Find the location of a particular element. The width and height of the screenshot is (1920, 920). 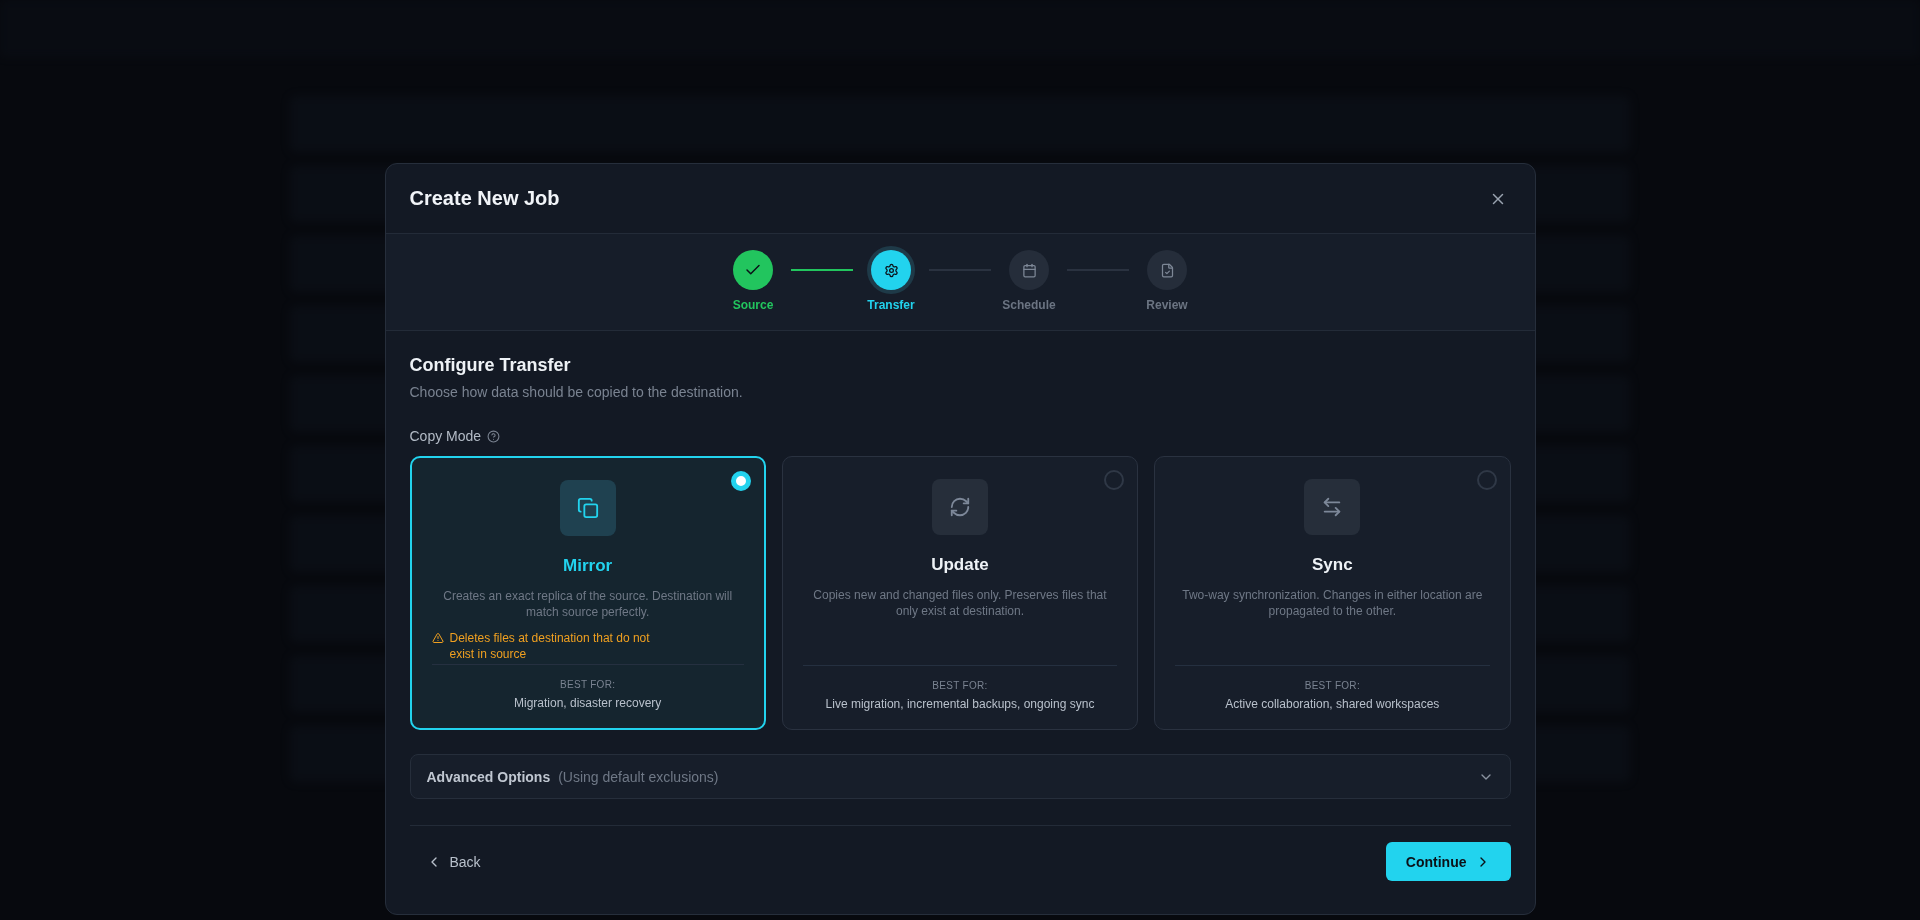

best-for-text: Migration, disaster recovery is located at coordinates (587, 703).